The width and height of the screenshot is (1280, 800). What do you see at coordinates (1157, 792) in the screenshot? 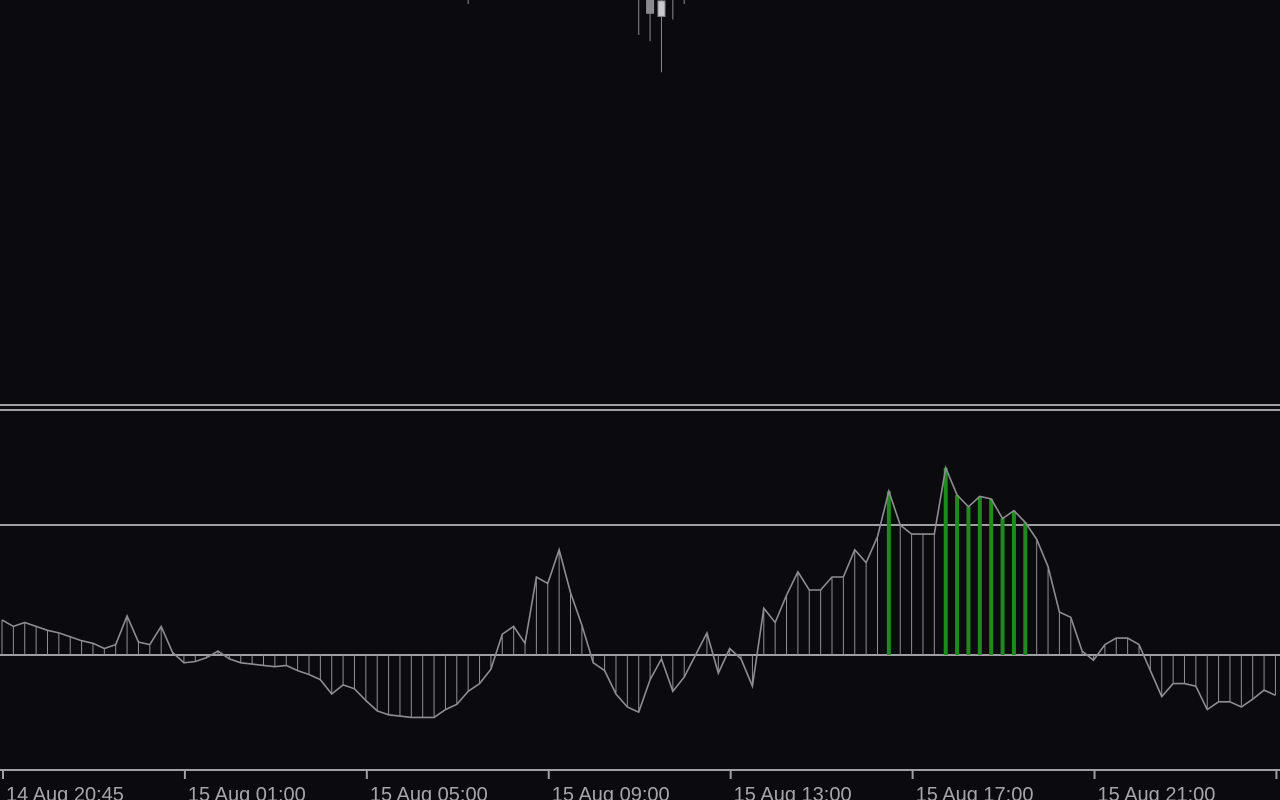
I see `time-axis-tick-label: 15 Aug 21:00` at bounding box center [1157, 792].